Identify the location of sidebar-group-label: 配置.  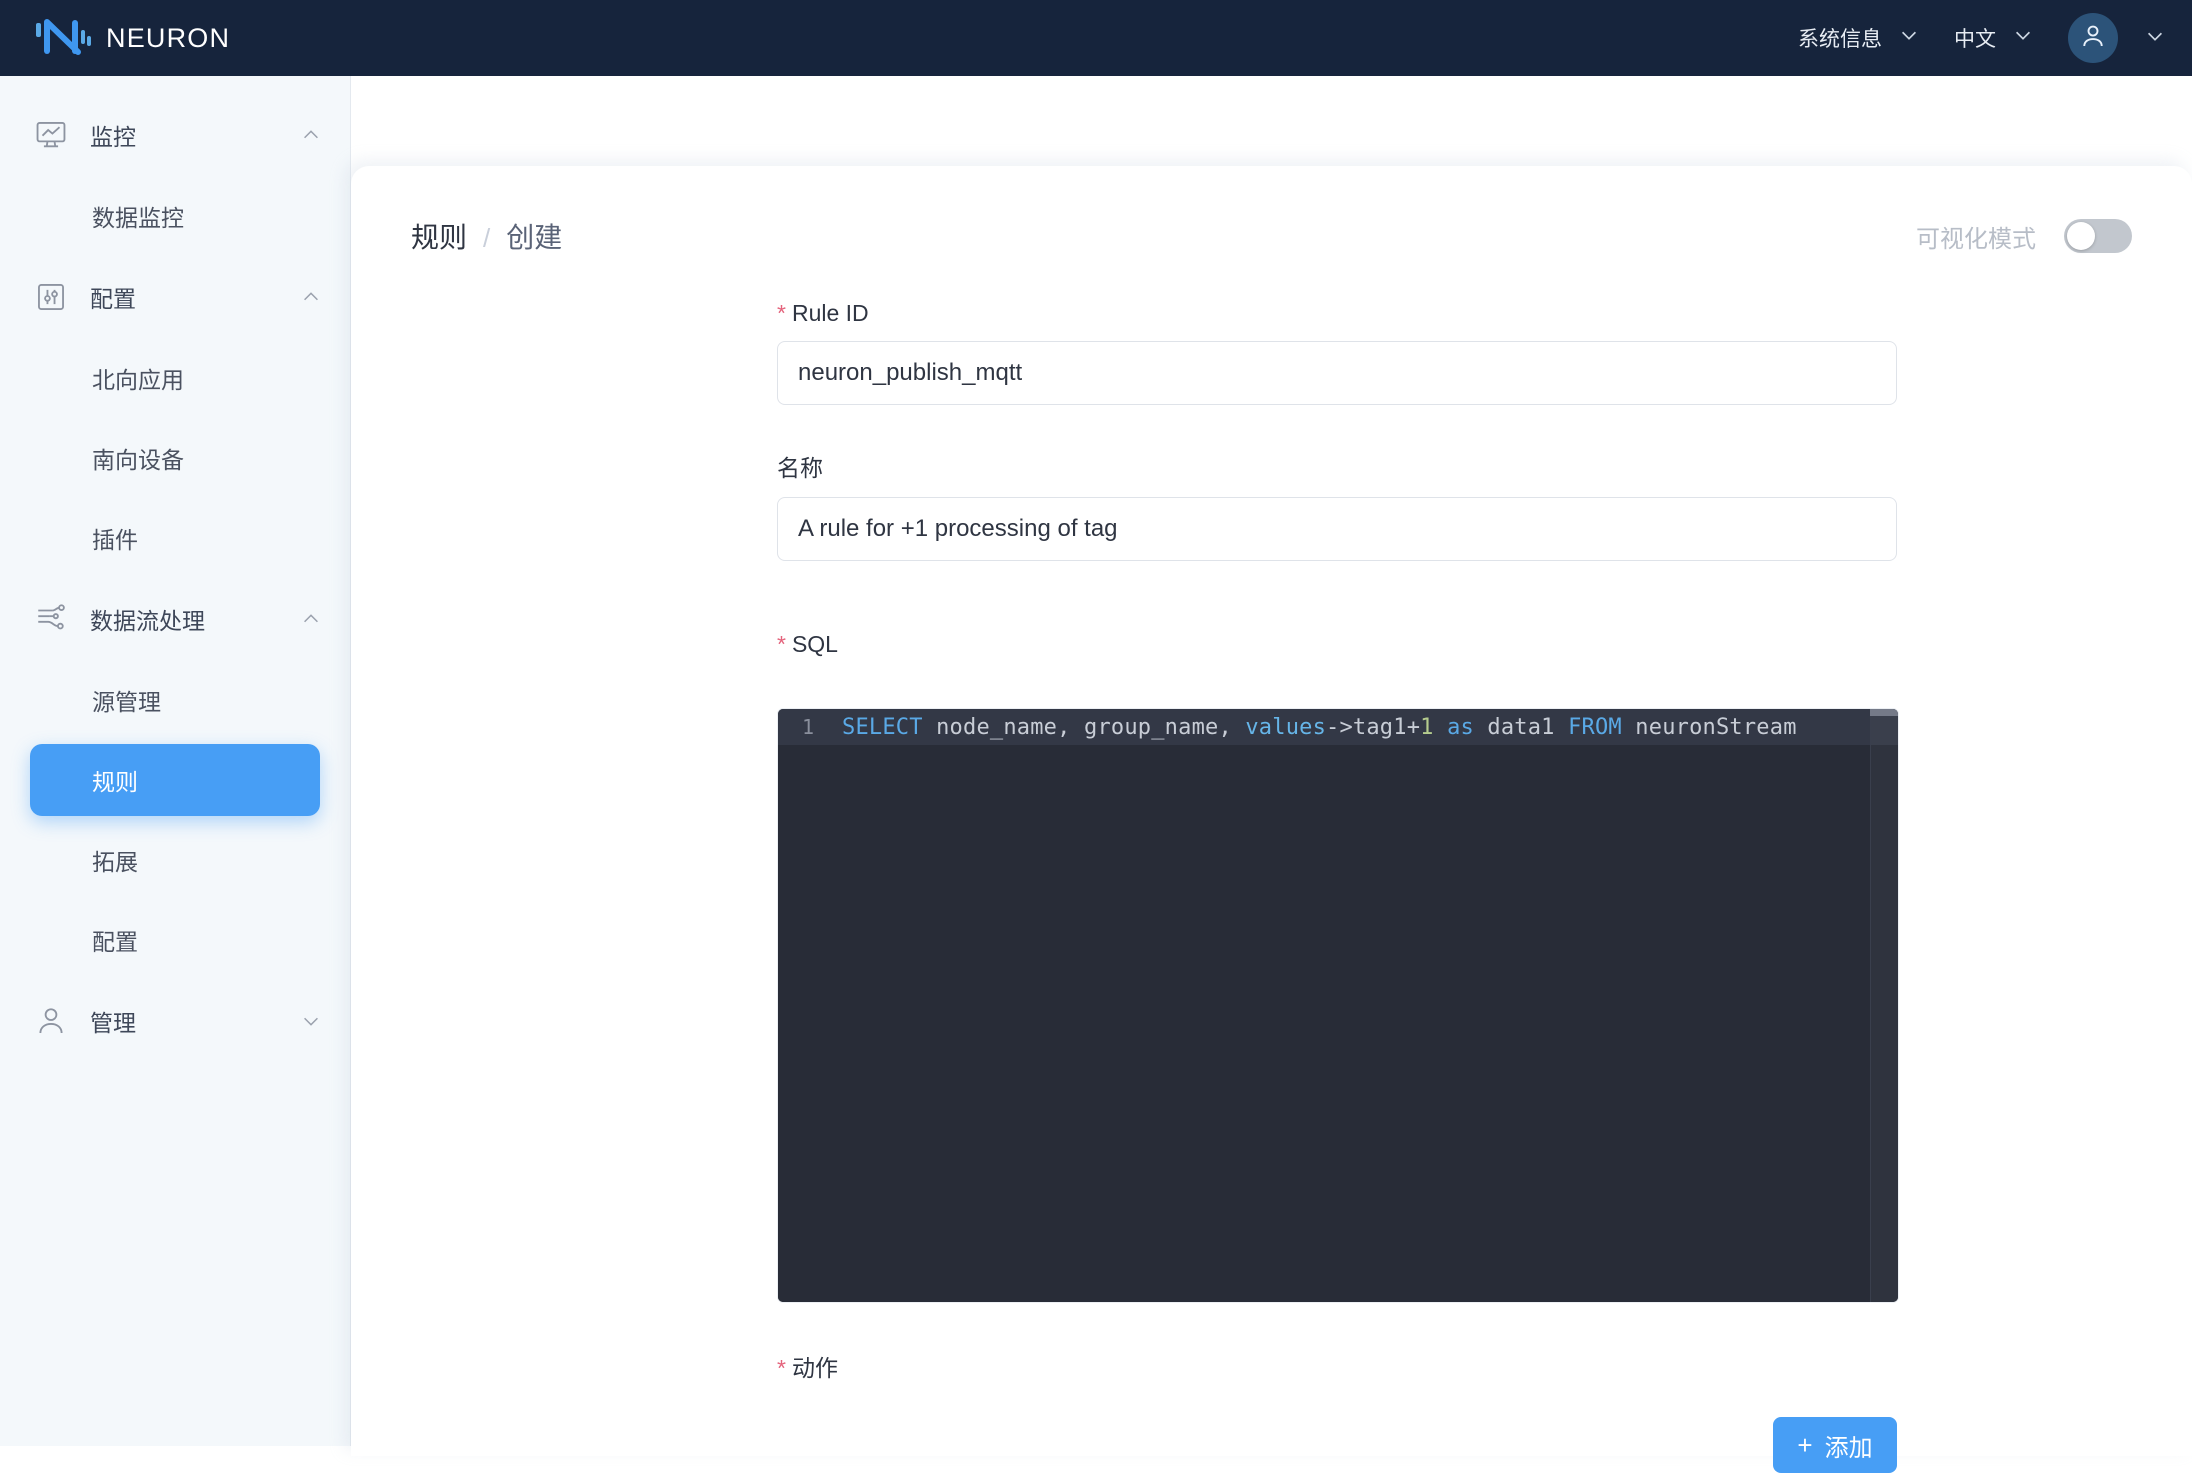
(113, 299).